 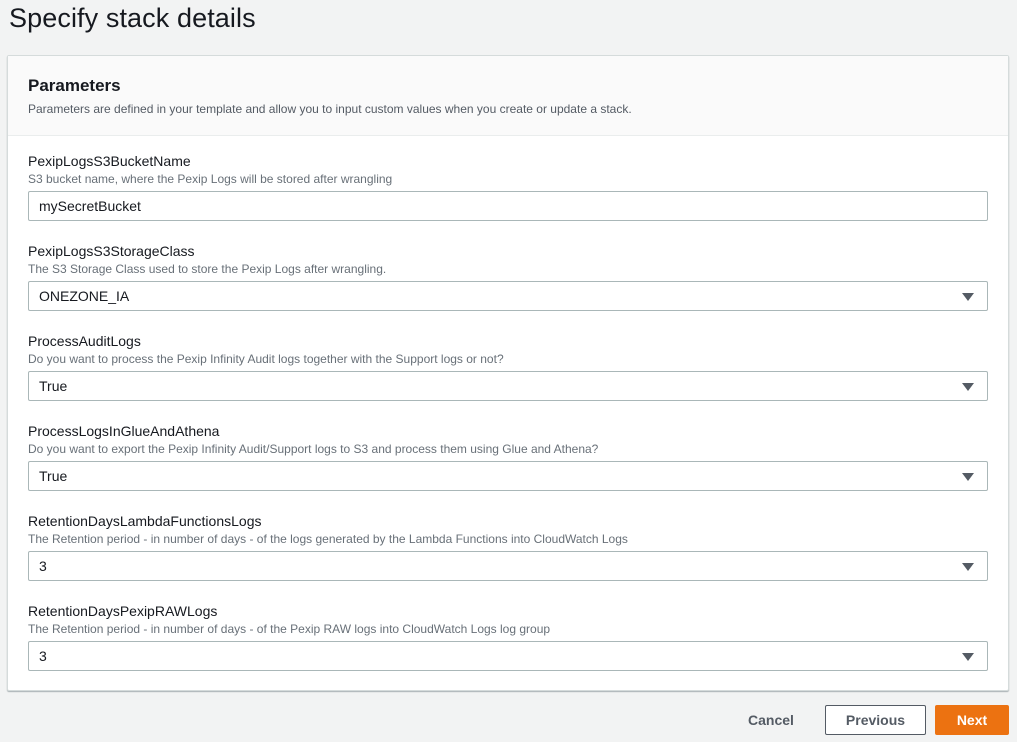 I want to click on retention-lambda-select: 3, so click(x=508, y=566).